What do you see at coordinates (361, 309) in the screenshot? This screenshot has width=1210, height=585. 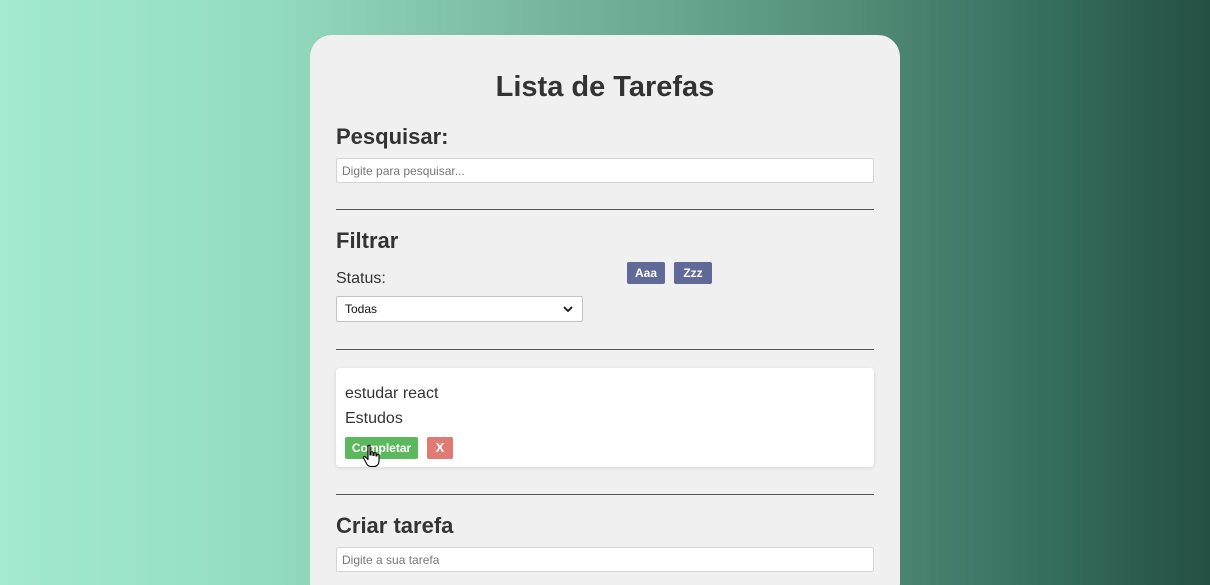 I see `status-select-value: Todas` at bounding box center [361, 309].